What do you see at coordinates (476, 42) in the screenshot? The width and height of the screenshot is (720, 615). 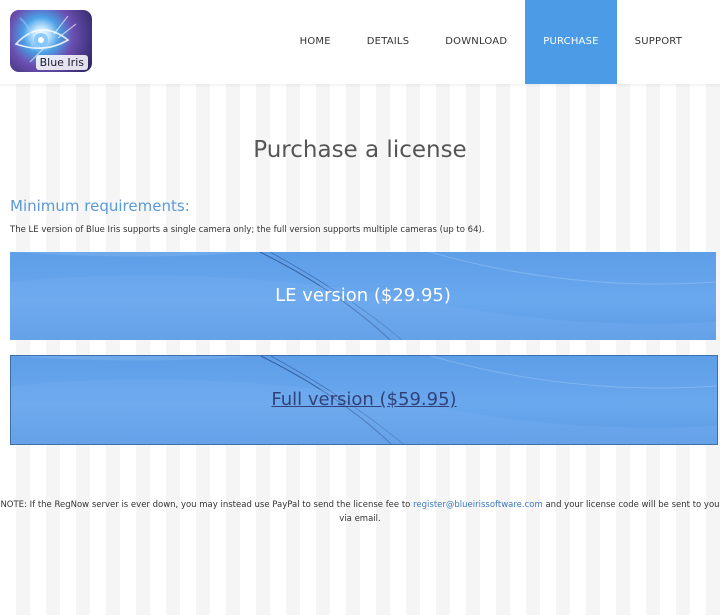 I see `nav-download: DOWNLOAD` at bounding box center [476, 42].